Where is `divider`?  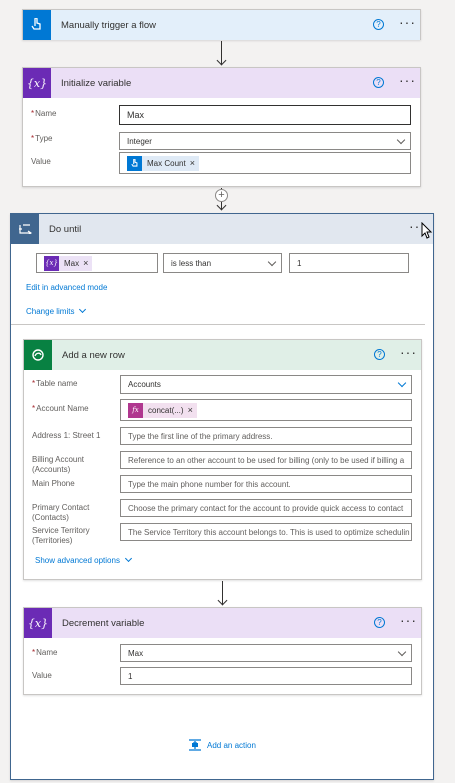
divider is located at coordinates (218, 324).